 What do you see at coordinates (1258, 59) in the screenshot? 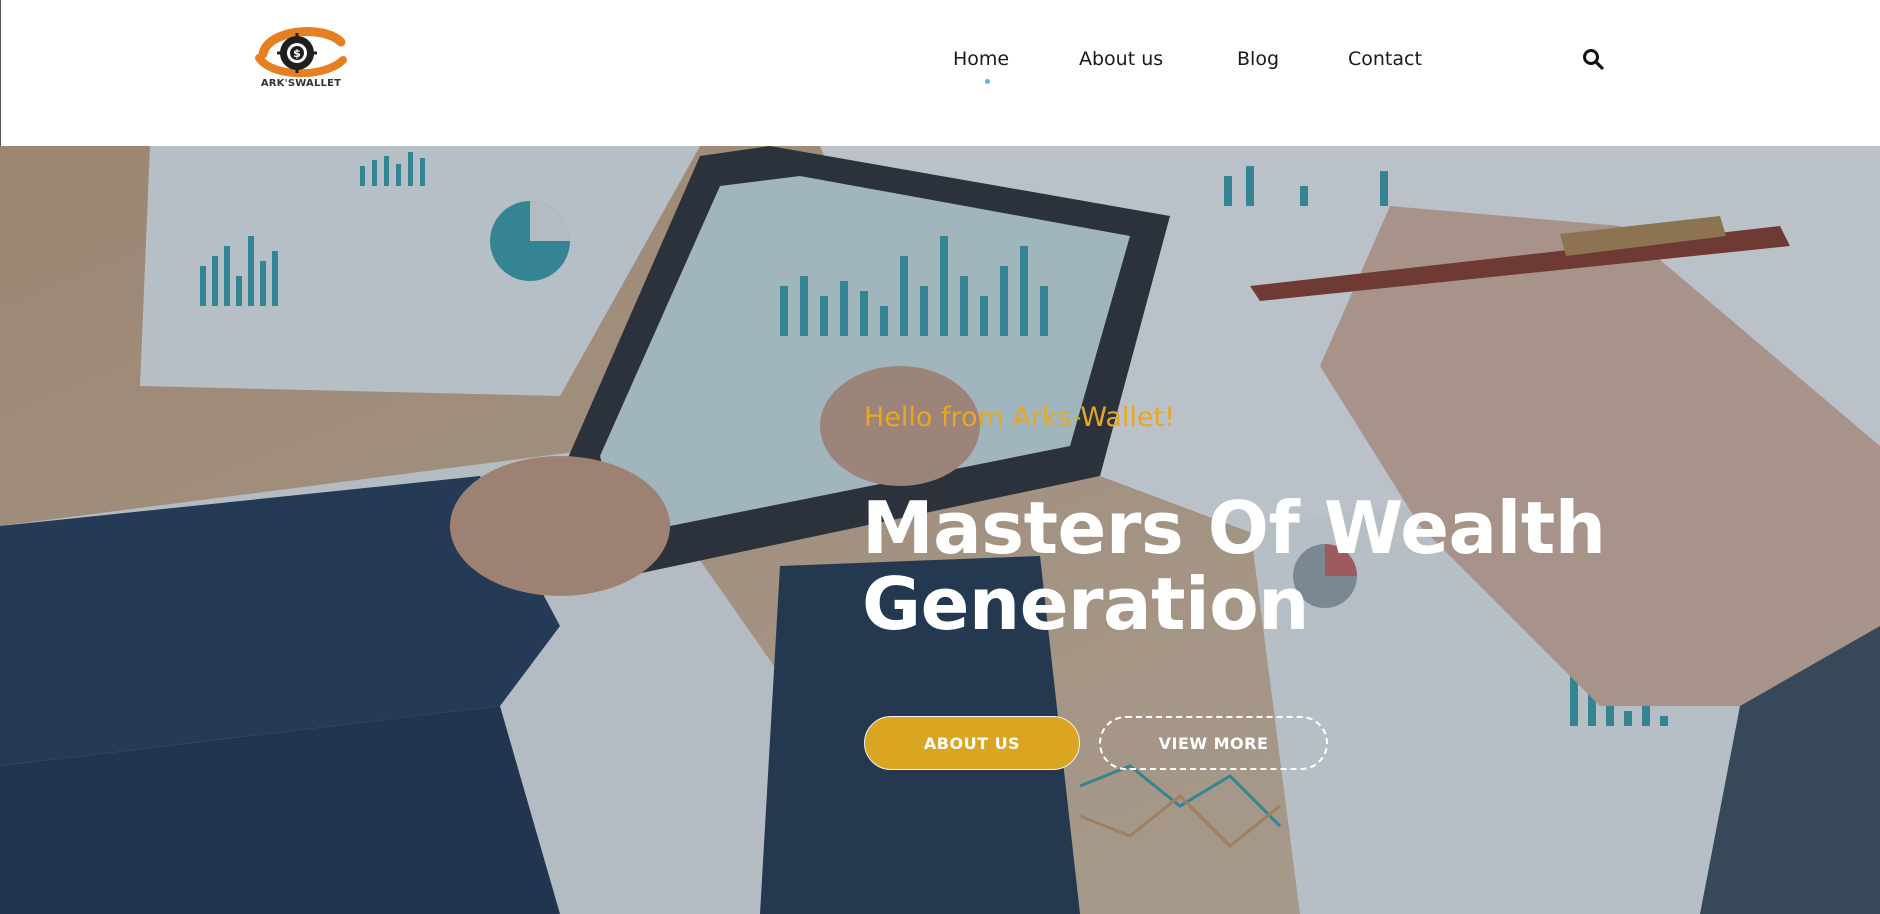
I see `nav-item-blog: Blog` at bounding box center [1258, 59].